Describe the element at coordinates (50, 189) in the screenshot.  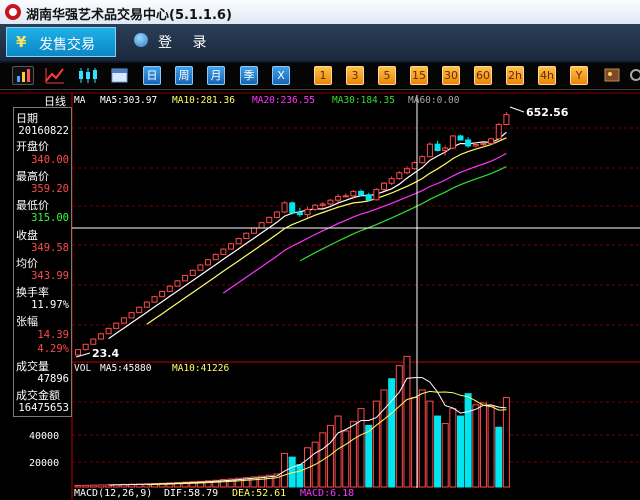
I see `high-value: 359.20` at that location.